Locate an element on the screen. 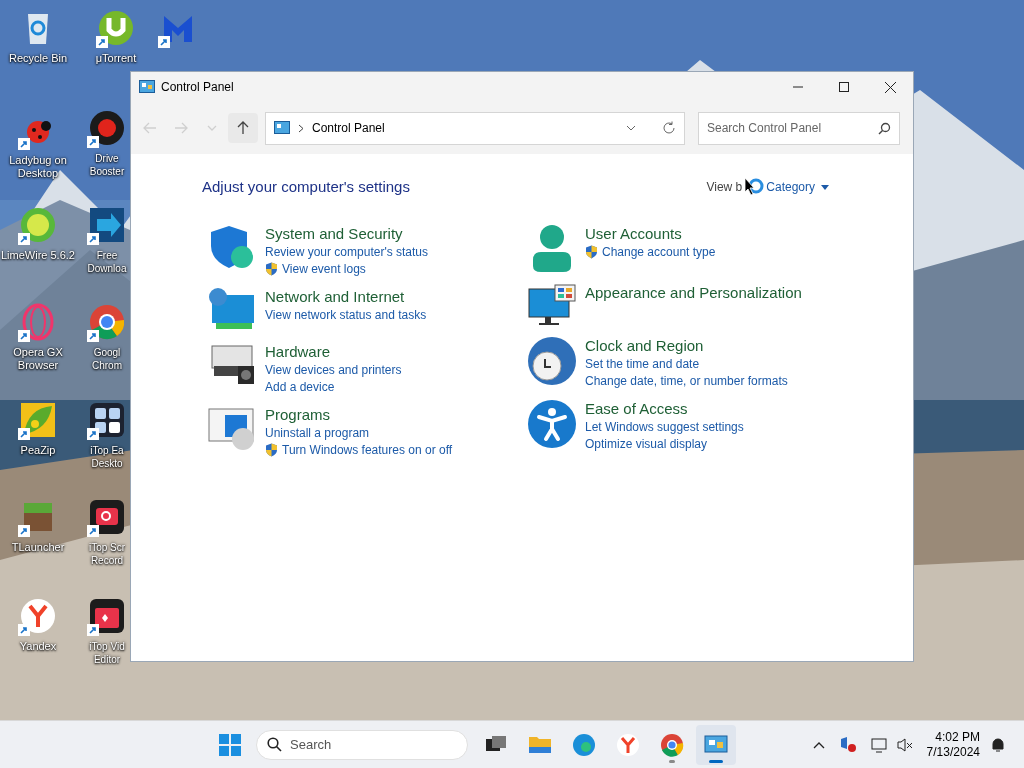 The image size is (1024, 768). icon-label: Drive Booster is located at coordinates (107, 165).